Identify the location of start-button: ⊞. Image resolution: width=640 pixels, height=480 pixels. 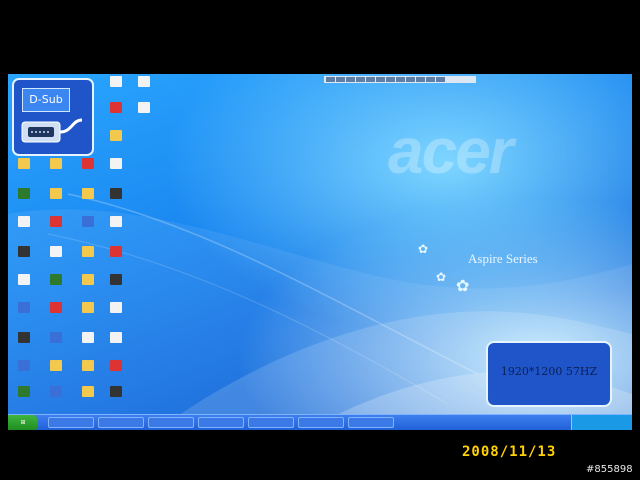
(23, 422).